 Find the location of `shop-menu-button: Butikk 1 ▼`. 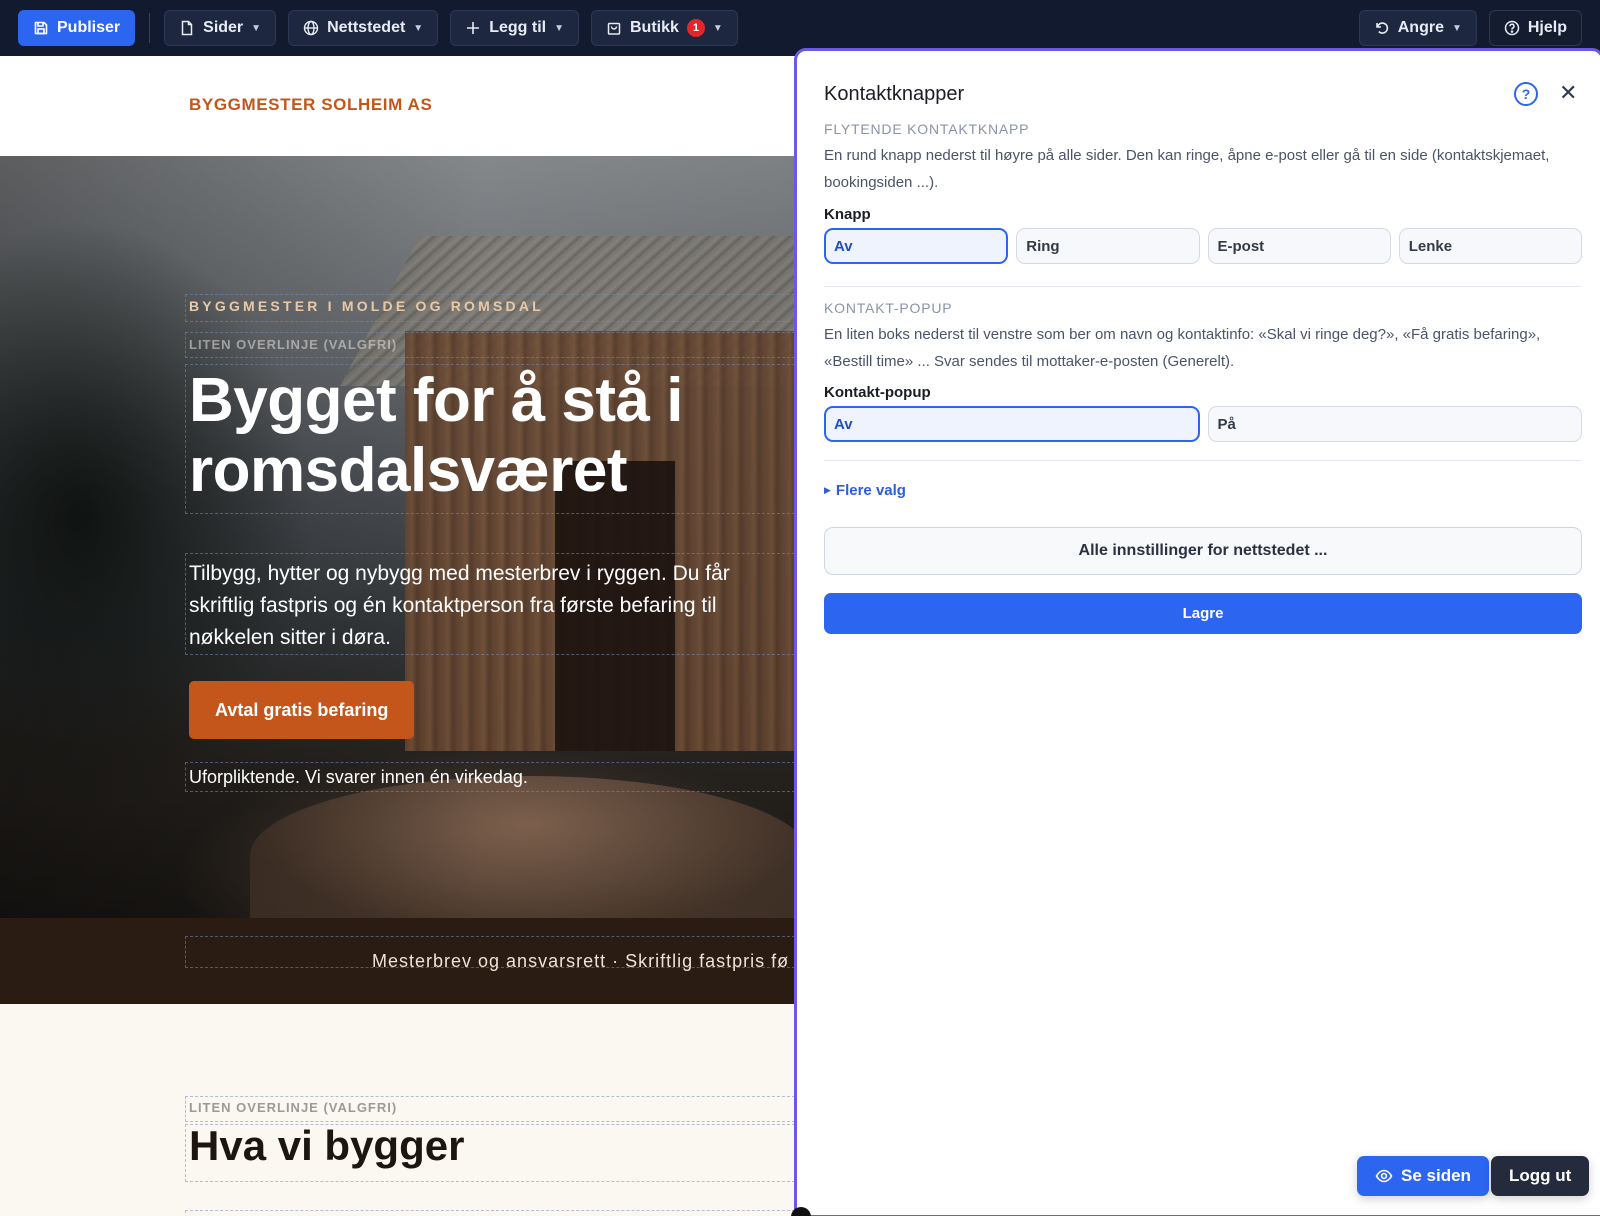

shop-menu-button: Butikk 1 ▼ is located at coordinates (664, 28).